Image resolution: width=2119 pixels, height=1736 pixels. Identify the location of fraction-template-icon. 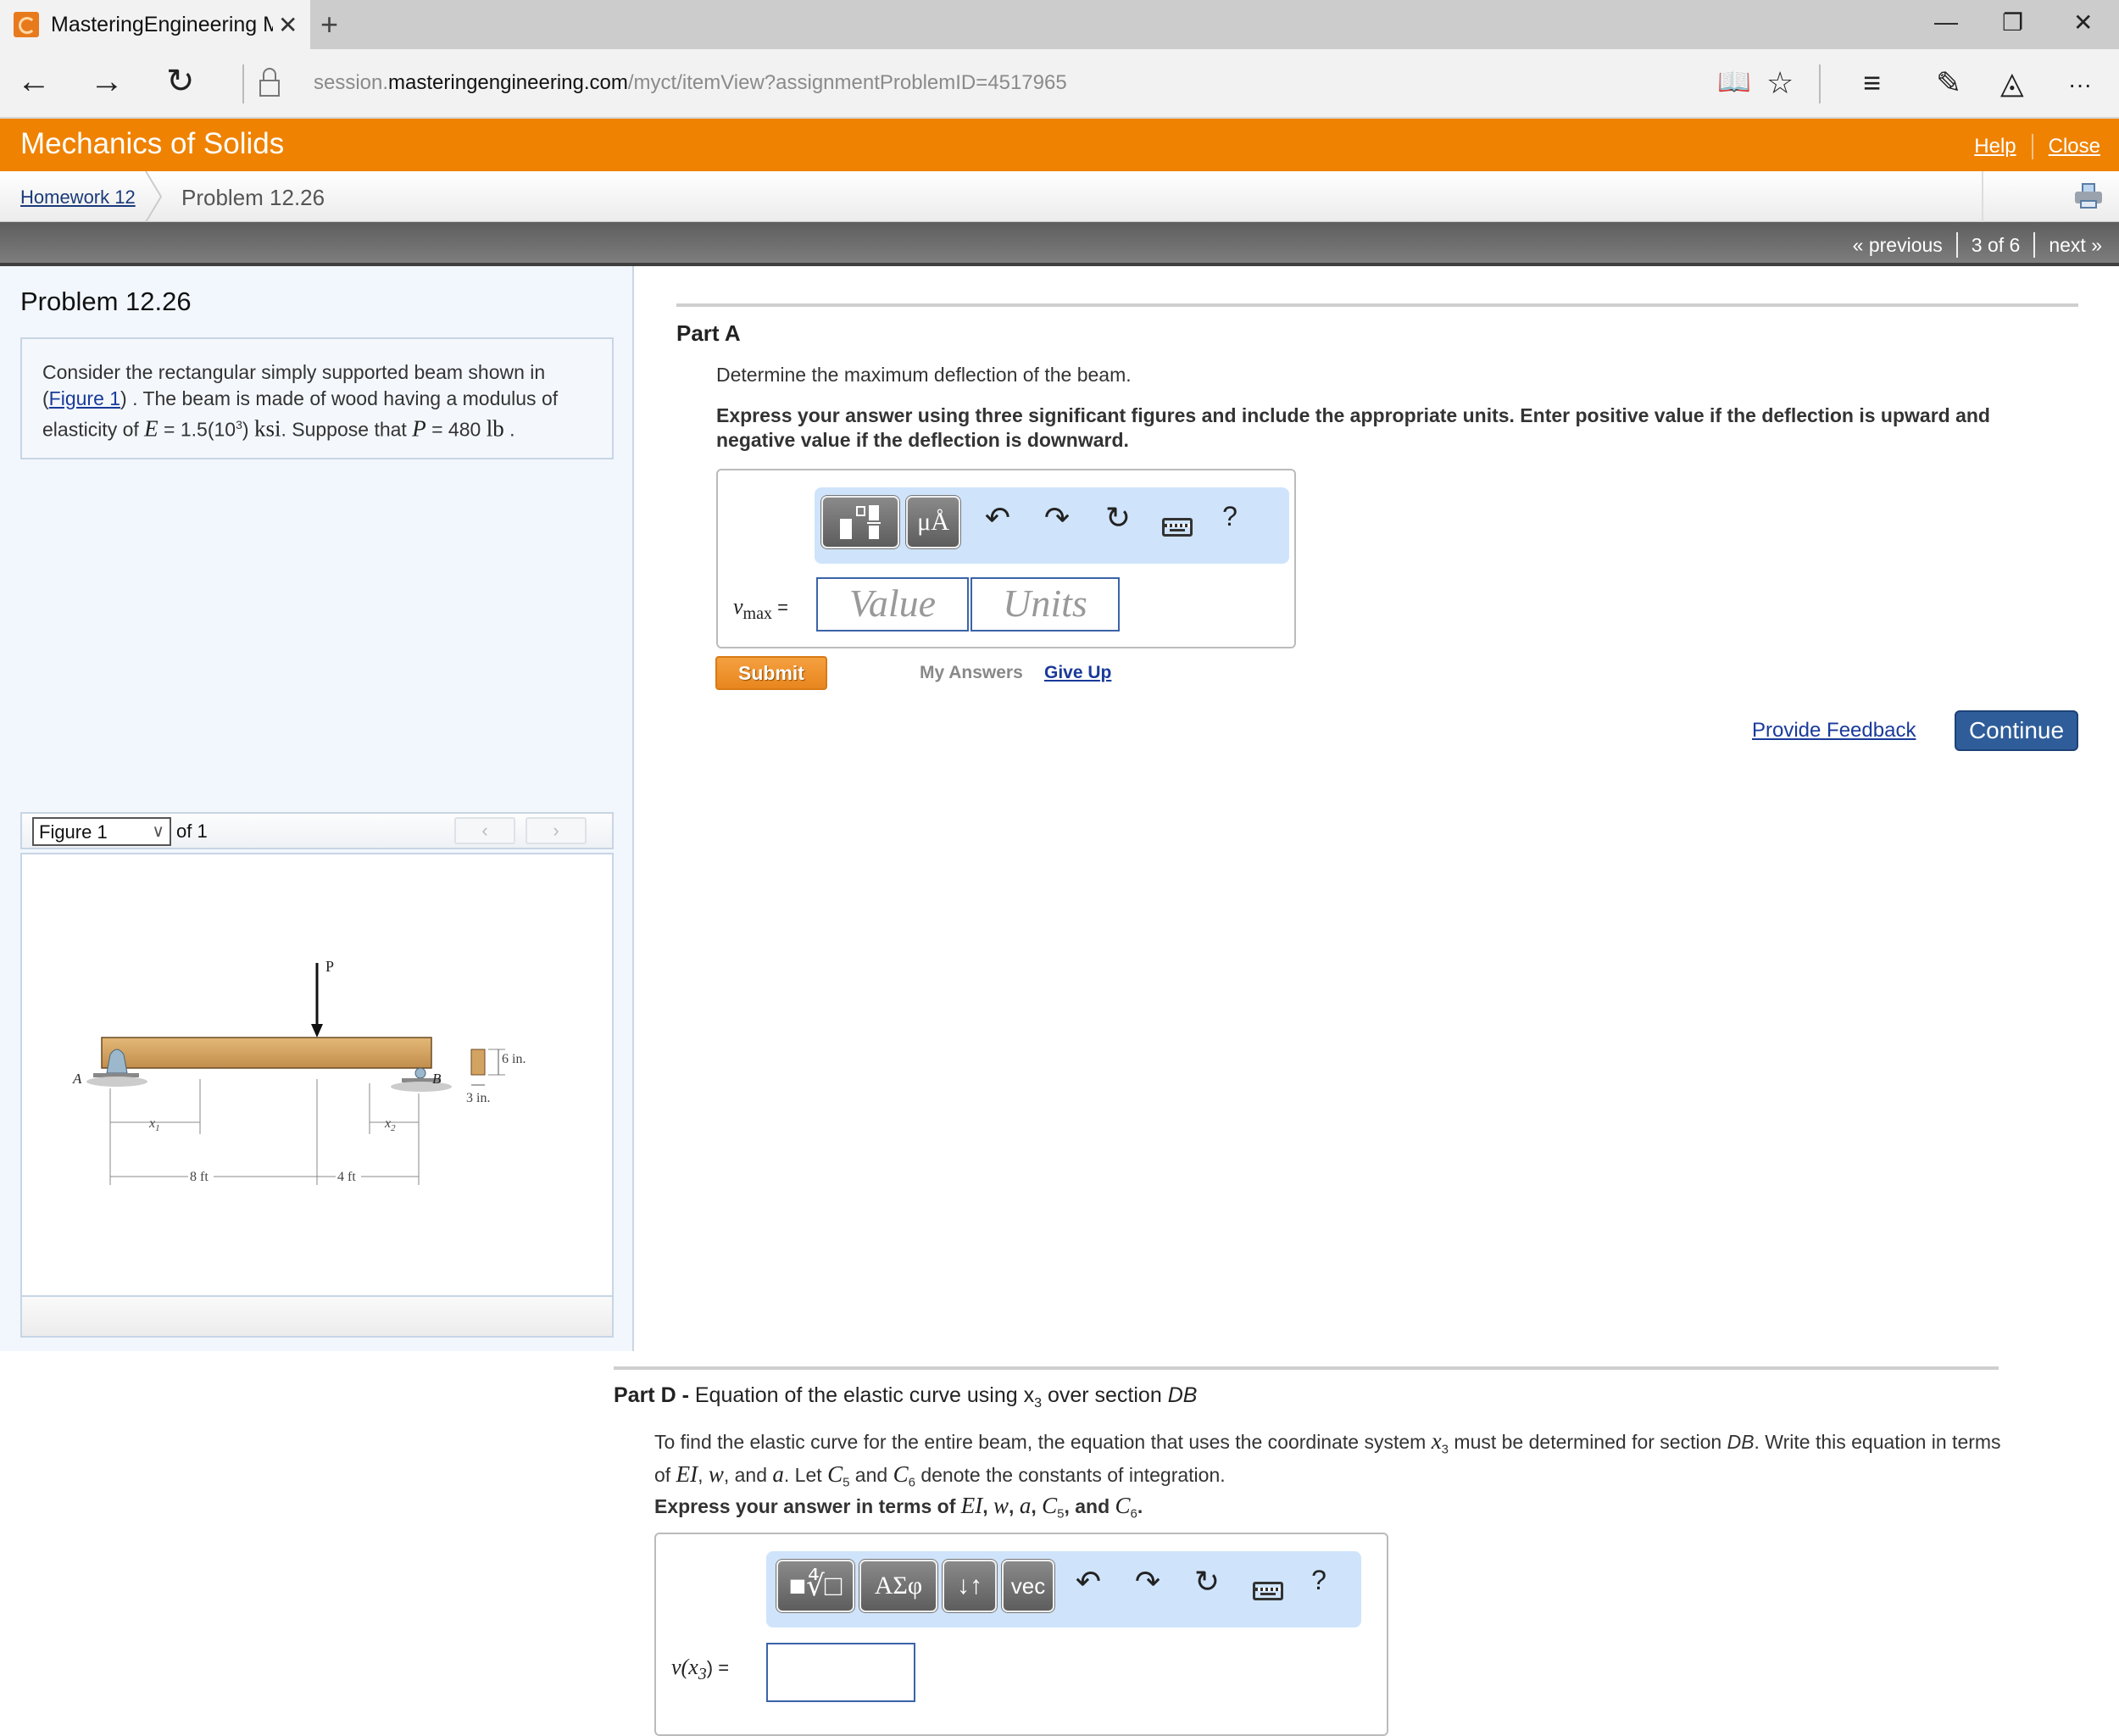
(861, 522).